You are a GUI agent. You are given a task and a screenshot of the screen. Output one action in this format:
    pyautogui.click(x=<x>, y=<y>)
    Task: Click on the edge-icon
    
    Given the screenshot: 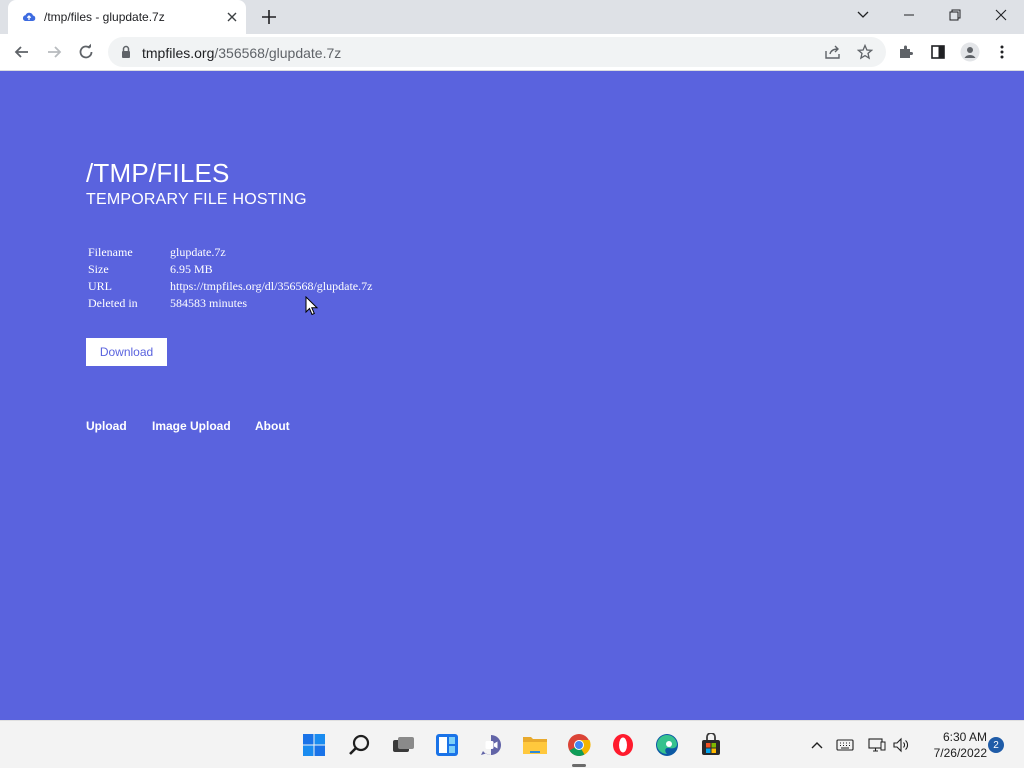 What is the action you would take?
    pyautogui.click(x=667, y=745)
    